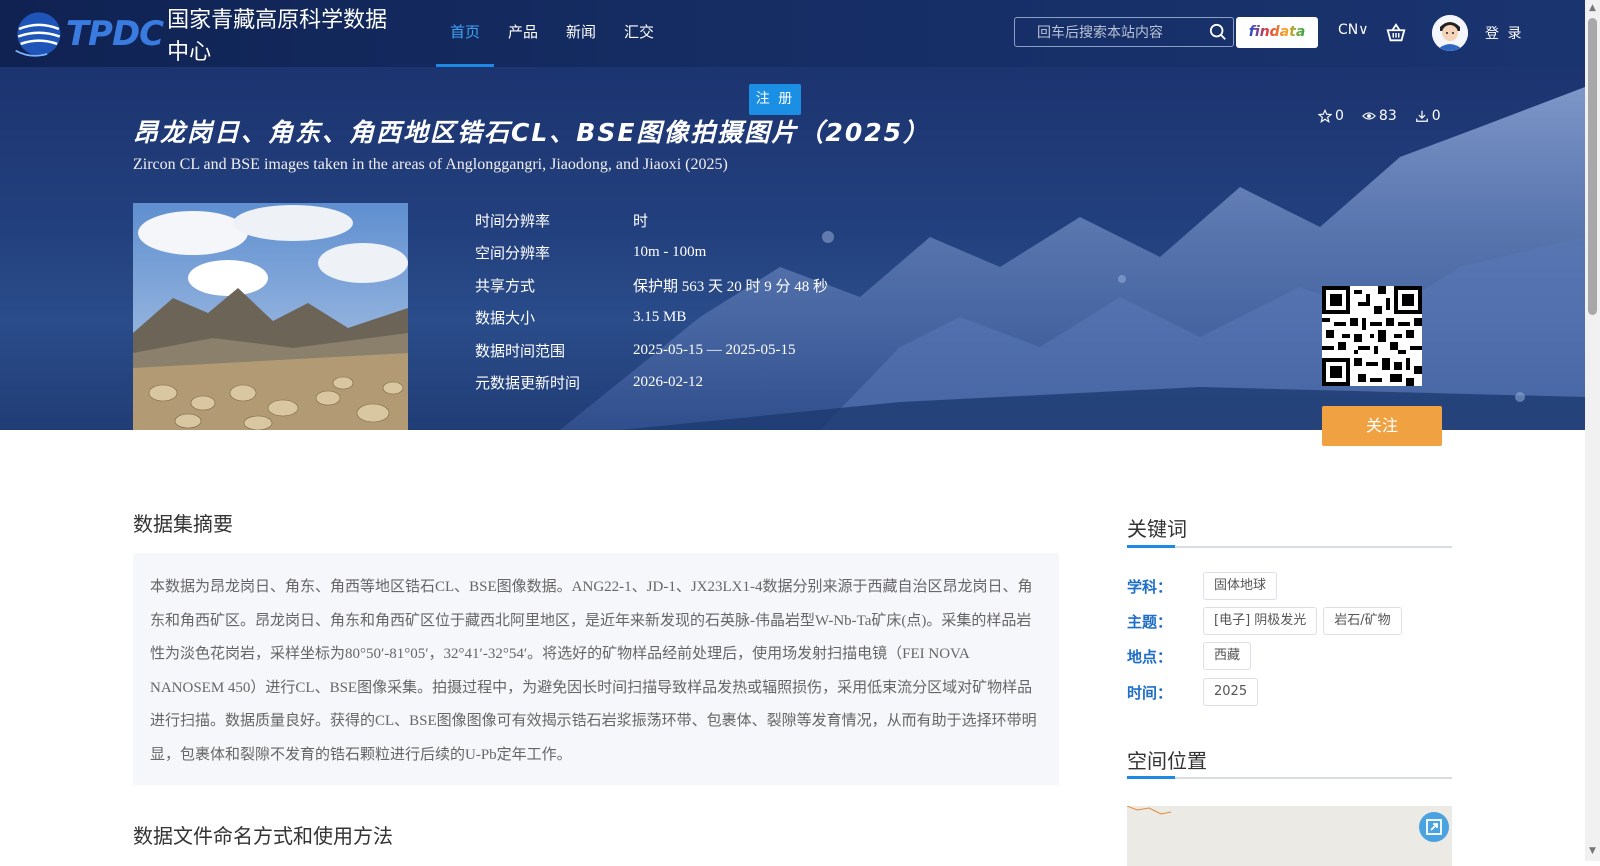  I want to click on meta-row: 空间分辨率 10m - 100m, so click(651, 253).